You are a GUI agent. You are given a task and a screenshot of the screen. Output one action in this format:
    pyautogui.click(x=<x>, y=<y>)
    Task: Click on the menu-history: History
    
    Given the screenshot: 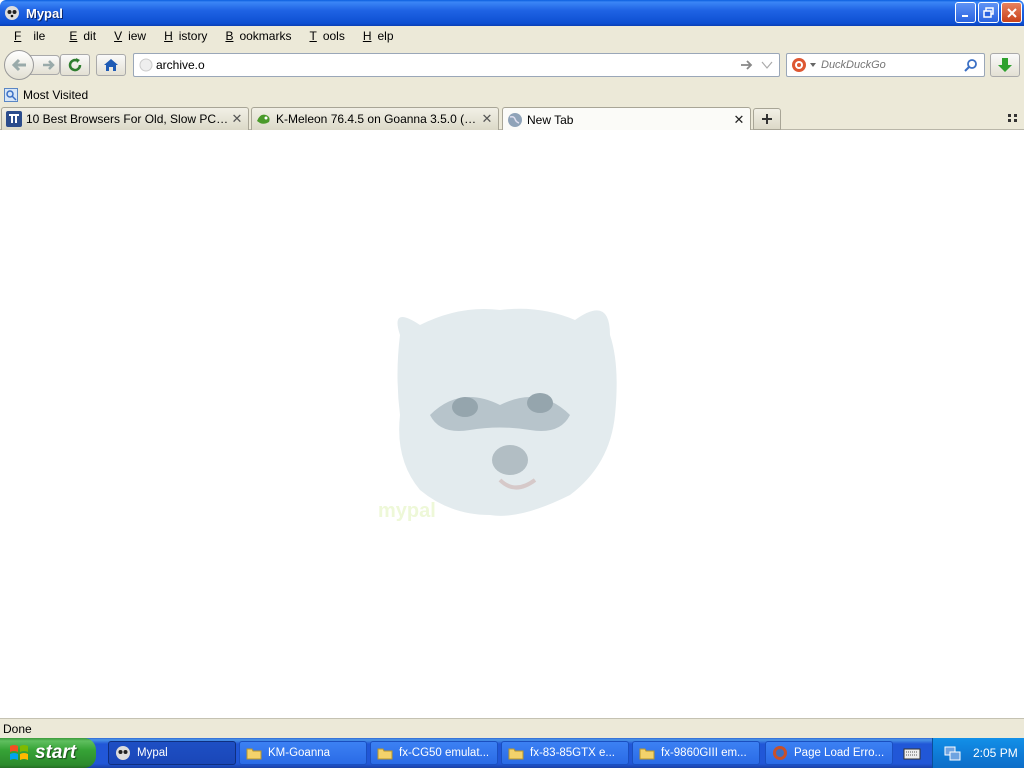 What is the action you would take?
    pyautogui.click(x=182, y=36)
    